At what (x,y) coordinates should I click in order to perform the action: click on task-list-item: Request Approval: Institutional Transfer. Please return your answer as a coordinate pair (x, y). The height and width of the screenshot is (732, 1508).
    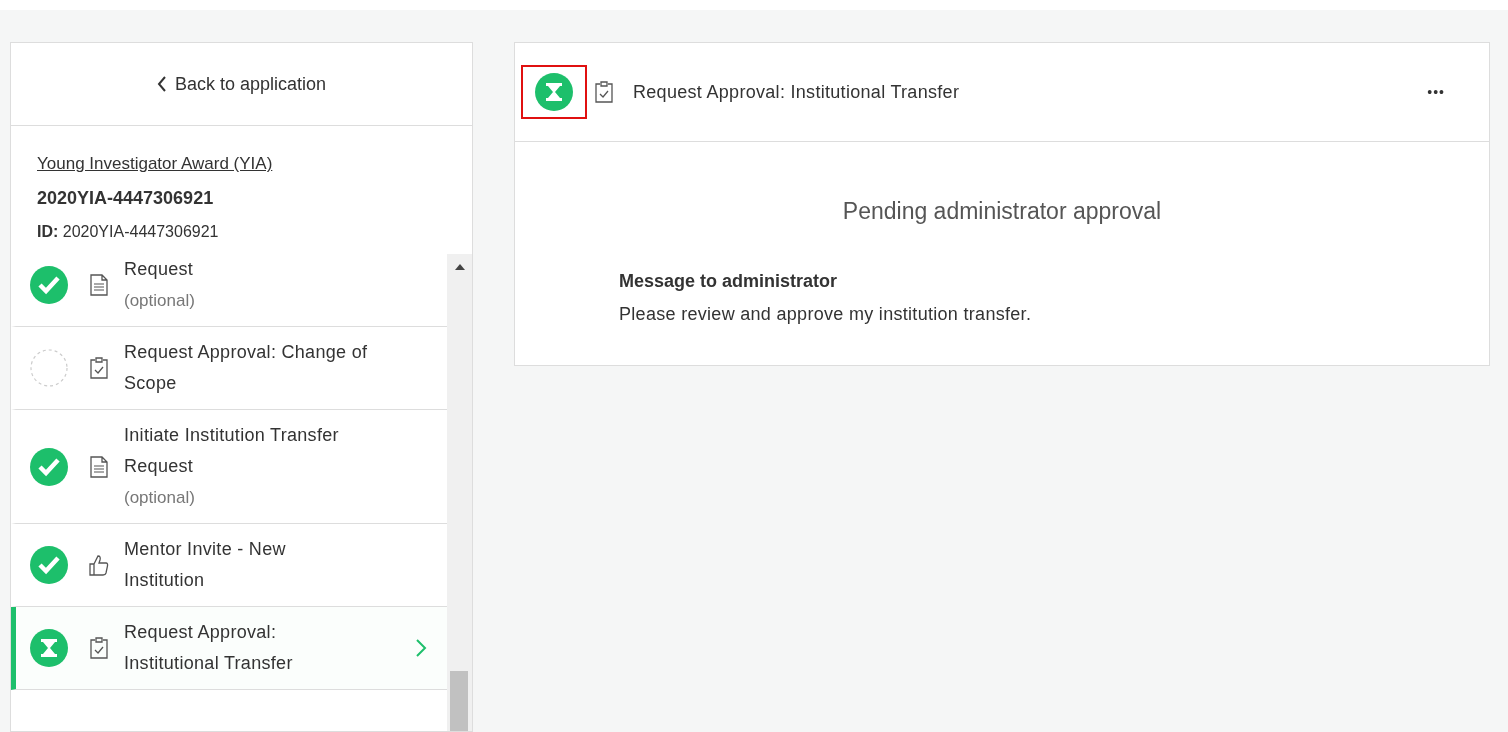
    Looking at the image, I should click on (229, 648).